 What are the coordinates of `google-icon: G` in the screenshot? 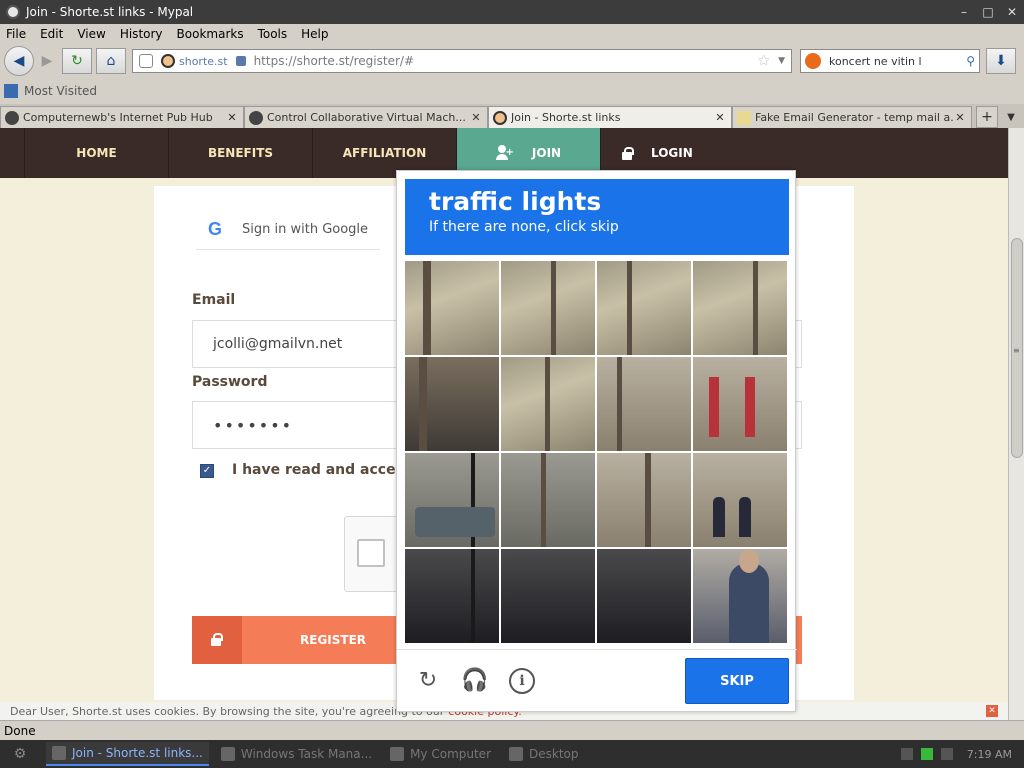 It's located at (215, 229).